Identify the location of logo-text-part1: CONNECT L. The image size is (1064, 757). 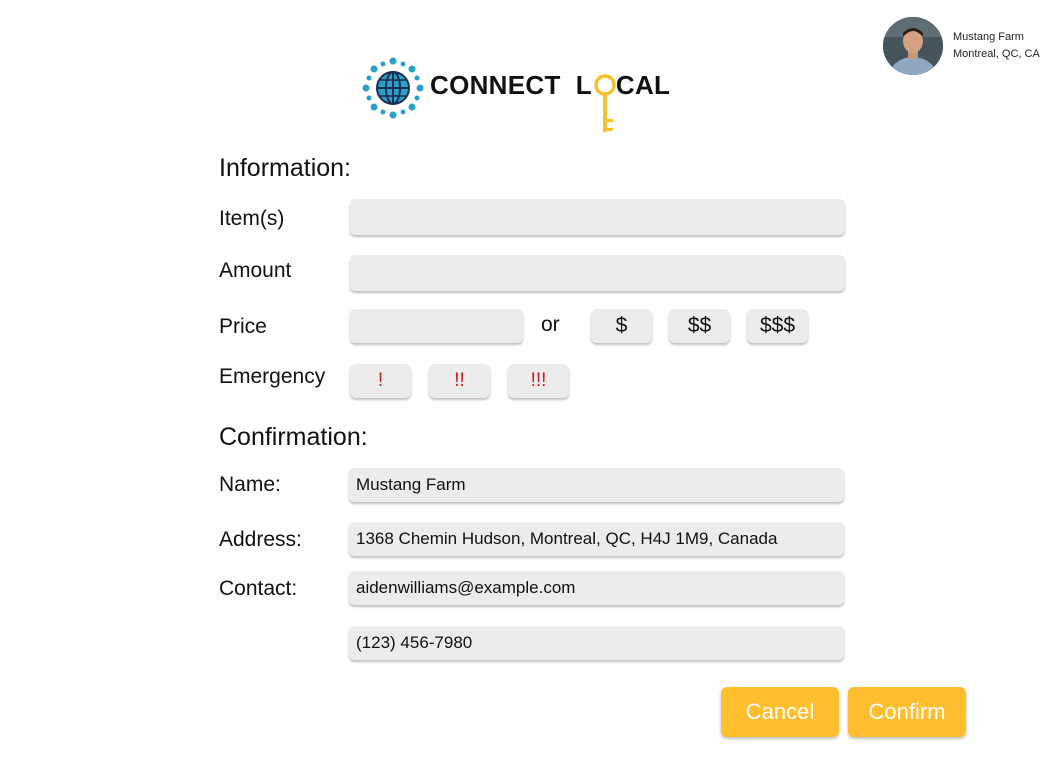
(511, 85).